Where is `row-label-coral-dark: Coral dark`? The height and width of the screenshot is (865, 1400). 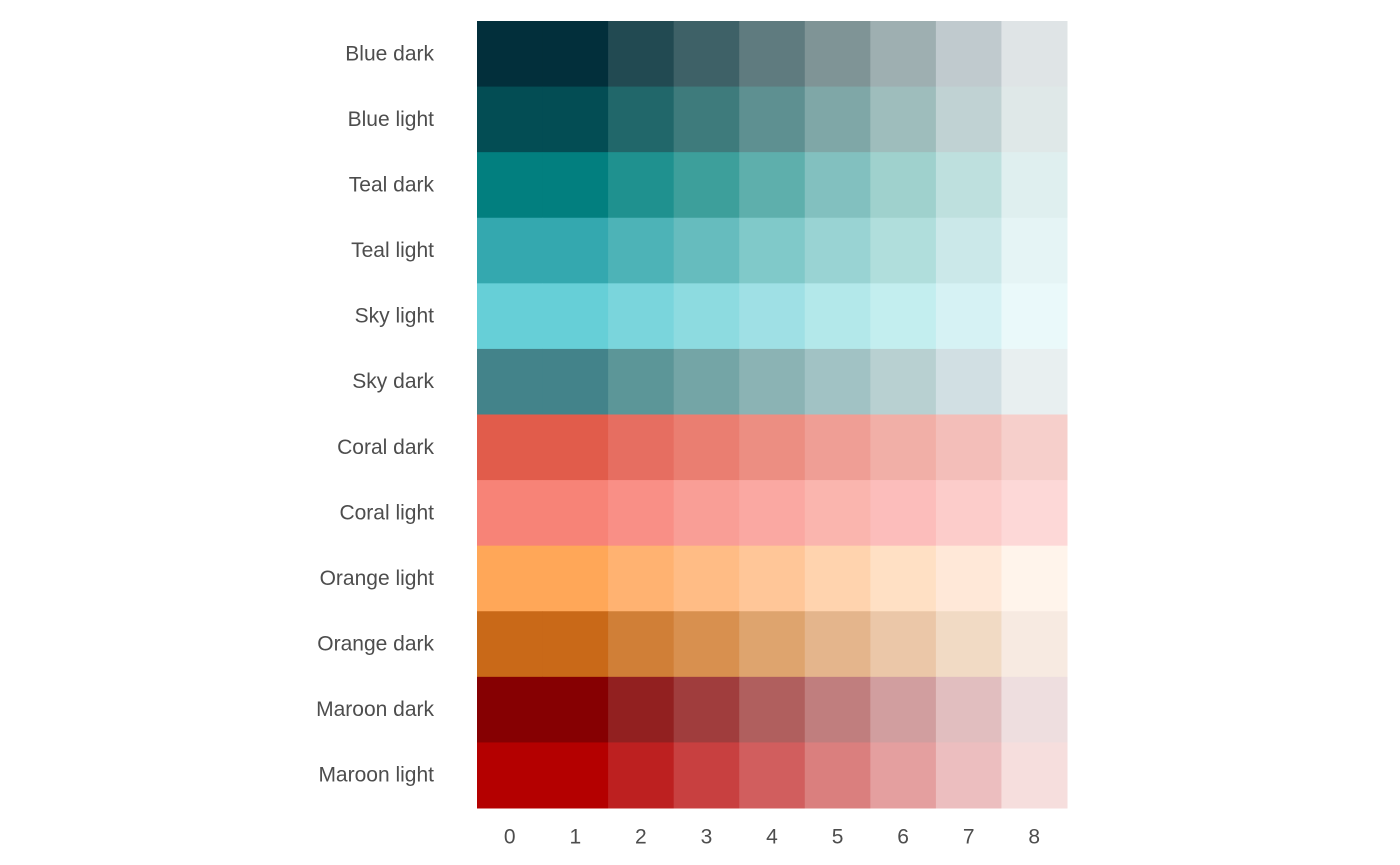
row-label-coral-dark: Coral dark is located at coordinates (385, 447).